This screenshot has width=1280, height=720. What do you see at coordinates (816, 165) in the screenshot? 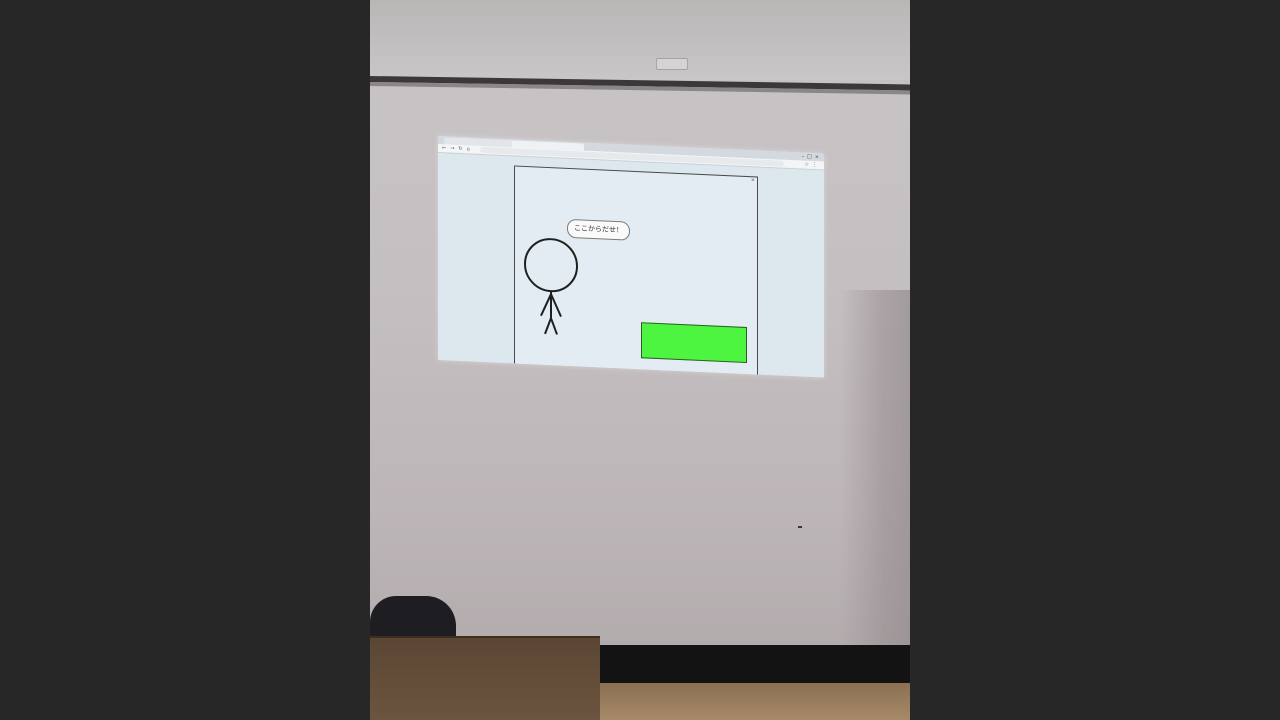
I see `extension-icon: ⋮` at bounding box center [816, 165].